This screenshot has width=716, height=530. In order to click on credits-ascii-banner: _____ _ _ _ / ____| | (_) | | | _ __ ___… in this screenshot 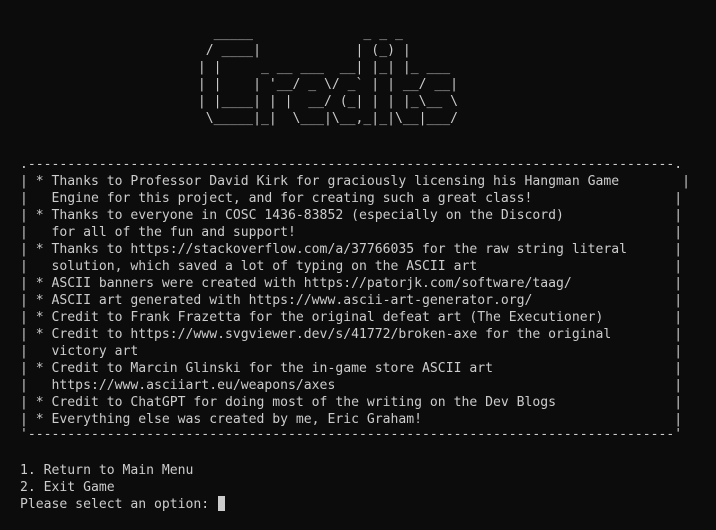, I will do `click(328, 76)`.